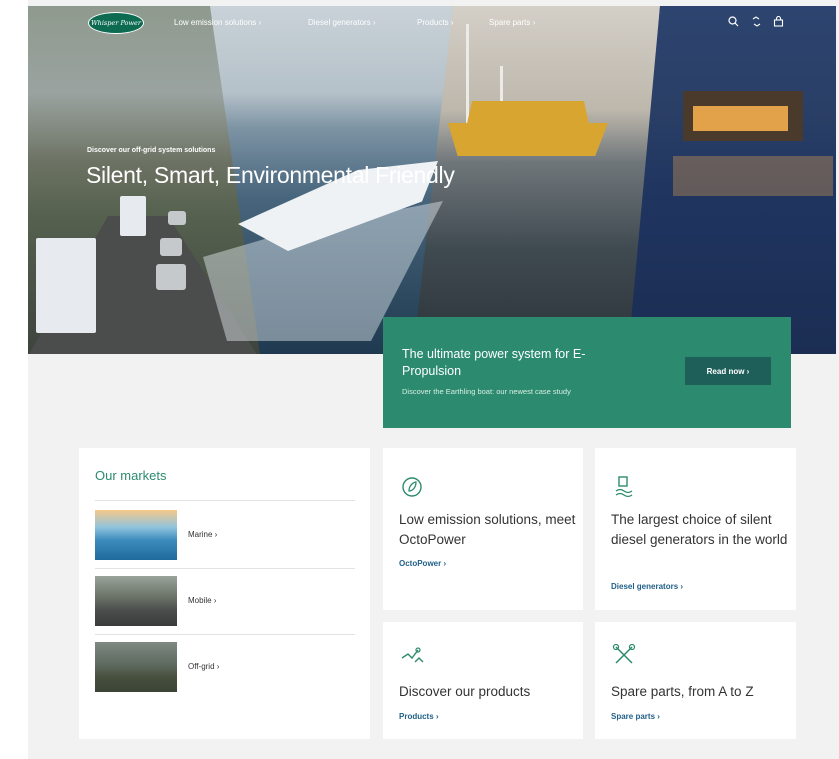  What do you see at coordinates (136, 667) in the screenshot?
I see `off-grid-thumbnail` at bounding box center [136, 667].